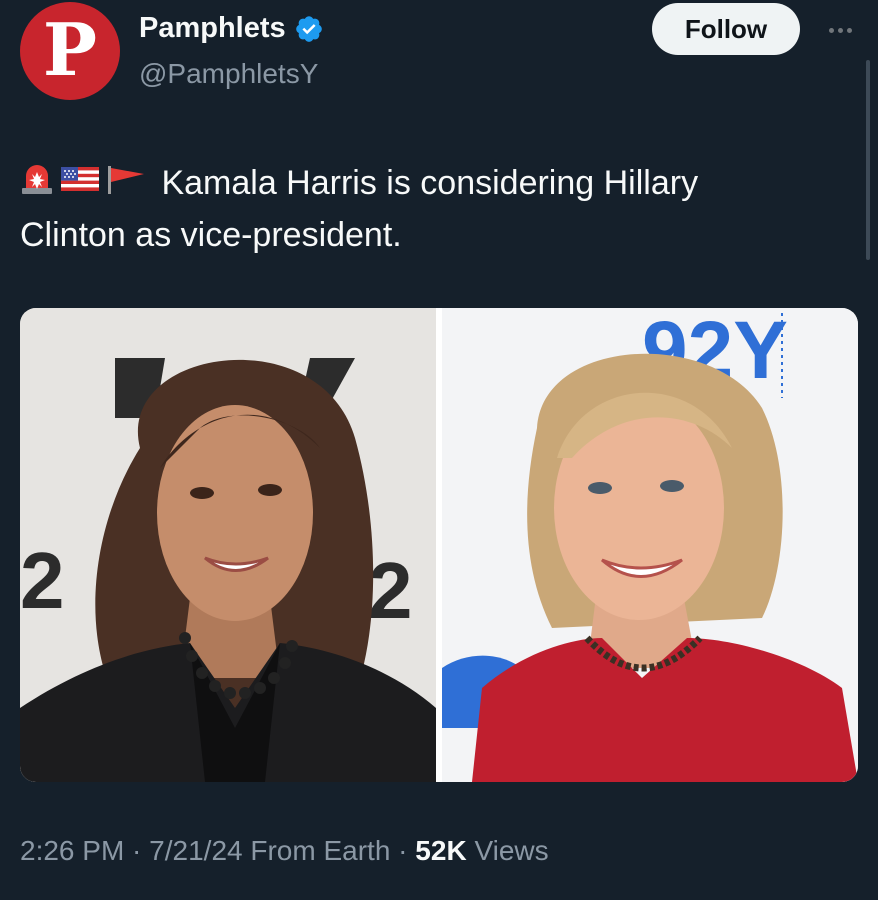 This screenshot has width=878, height=900. I want to click on author-handle: @PamphletsY, so click(228, 74).